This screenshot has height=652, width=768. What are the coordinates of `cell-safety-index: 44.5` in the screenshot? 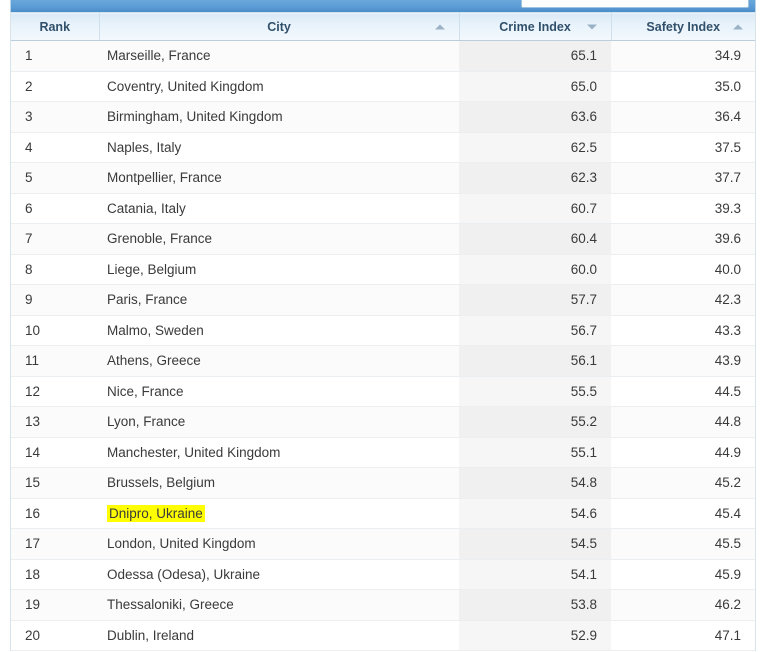 It's located at (683, 391).